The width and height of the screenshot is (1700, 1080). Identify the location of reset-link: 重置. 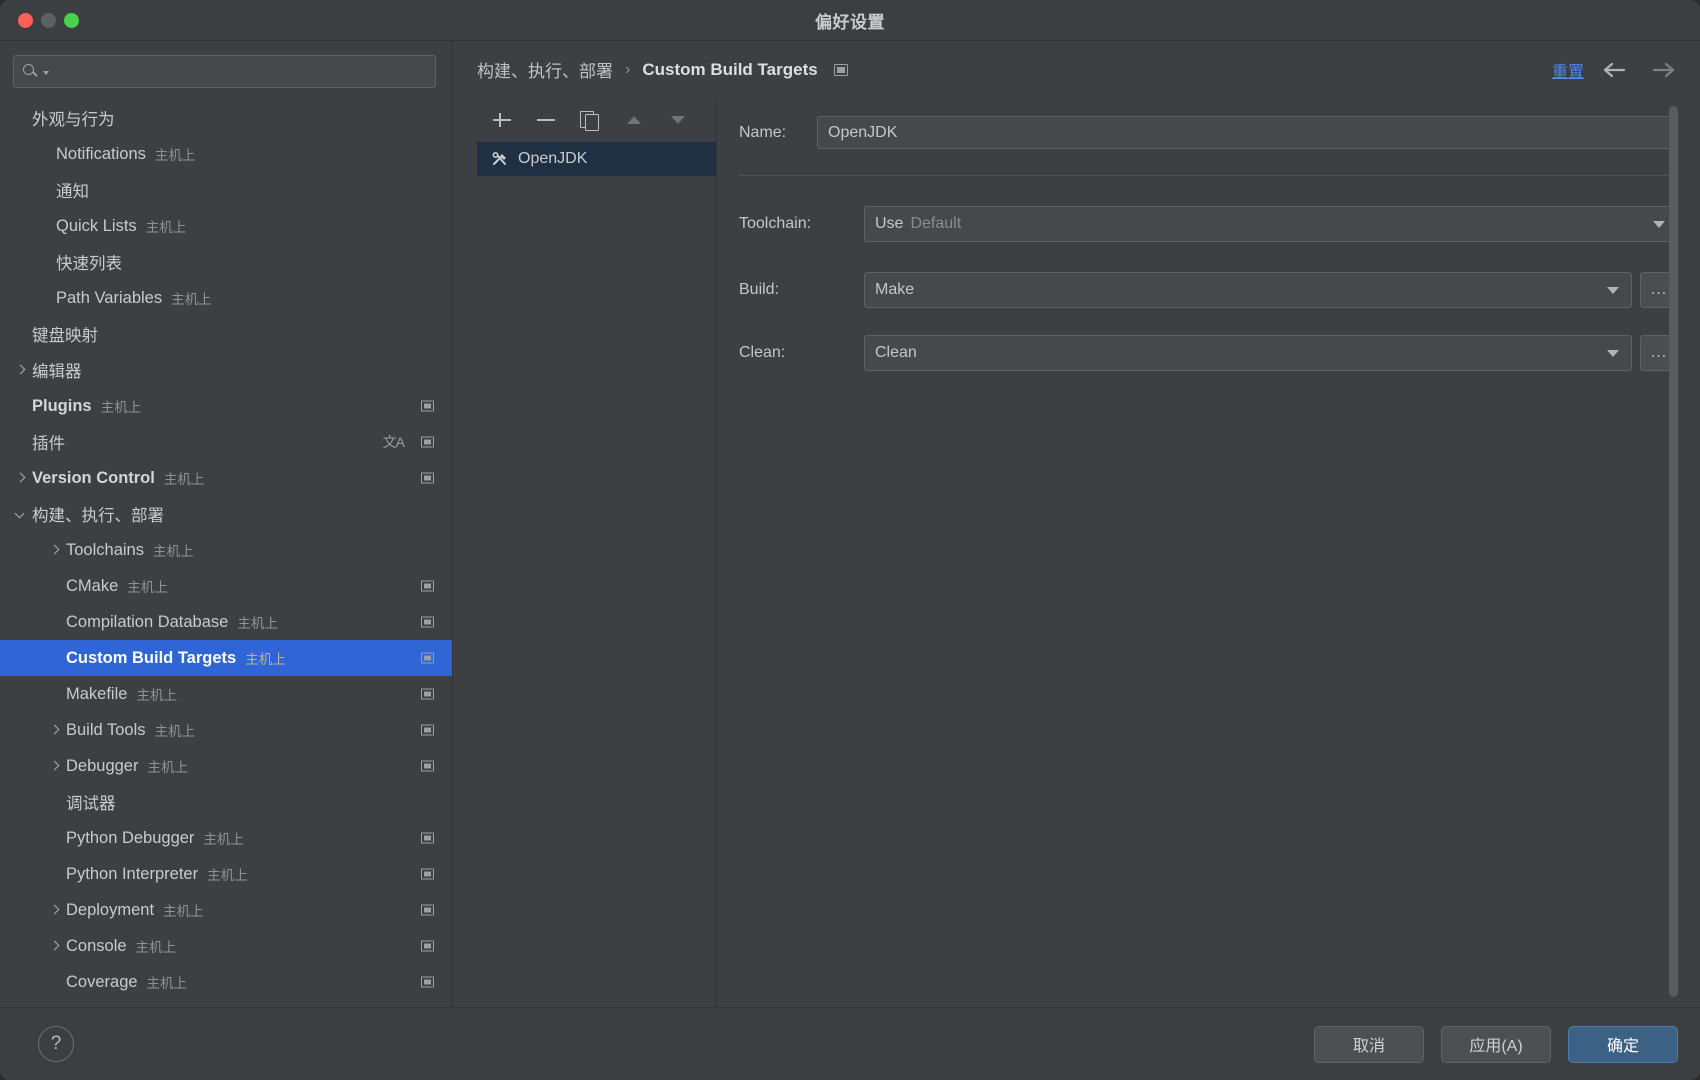
(1568, 70).